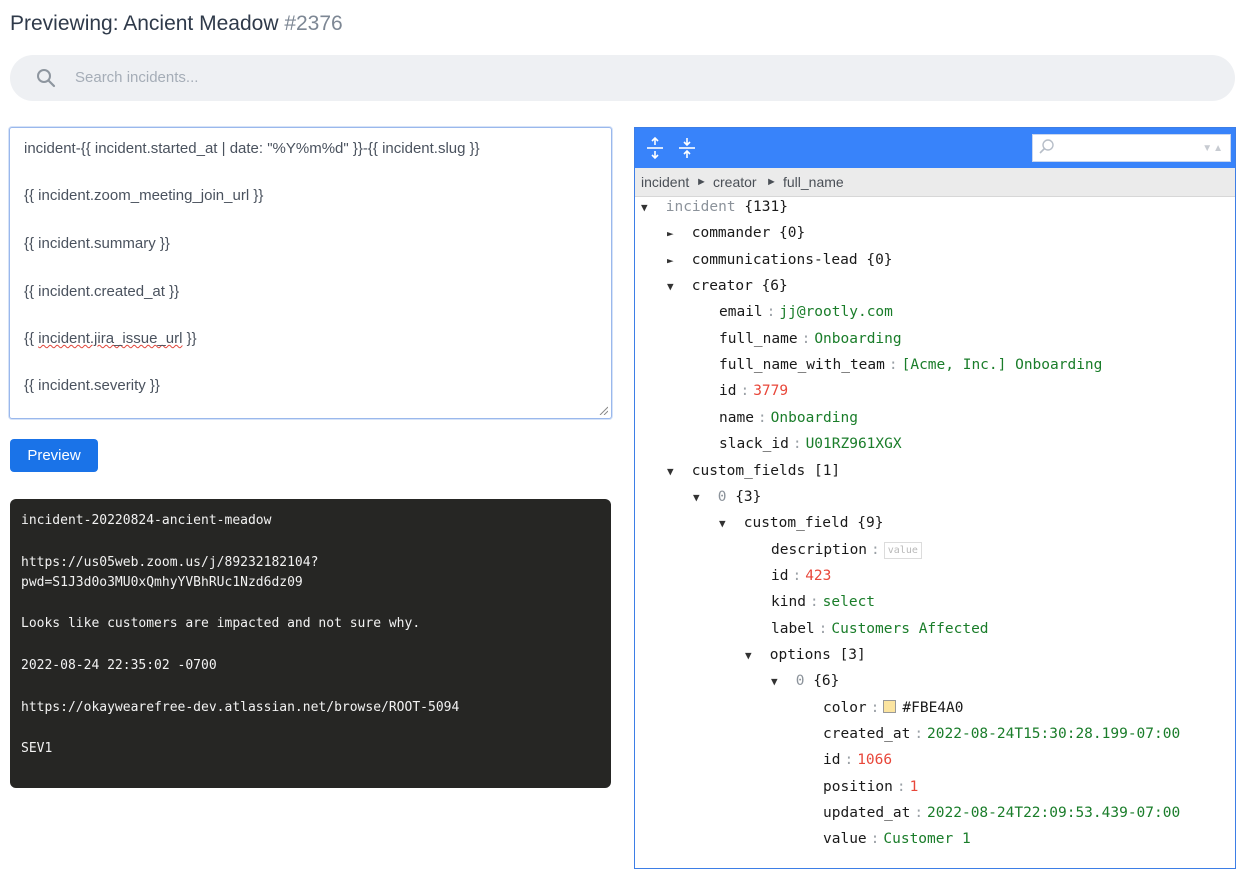 The image size is (1247, 869). I want to click on node-value: select, so click(849, 602).